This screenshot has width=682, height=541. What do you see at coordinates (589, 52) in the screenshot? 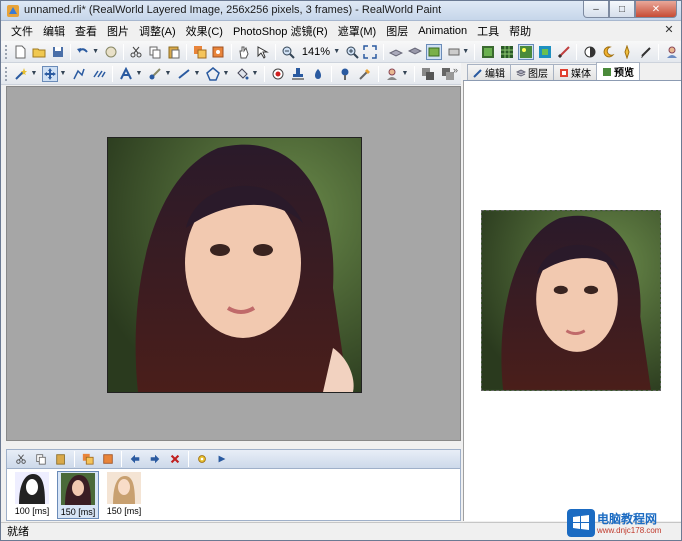
I see `contrast-icon` at bounding box center [589, 52].